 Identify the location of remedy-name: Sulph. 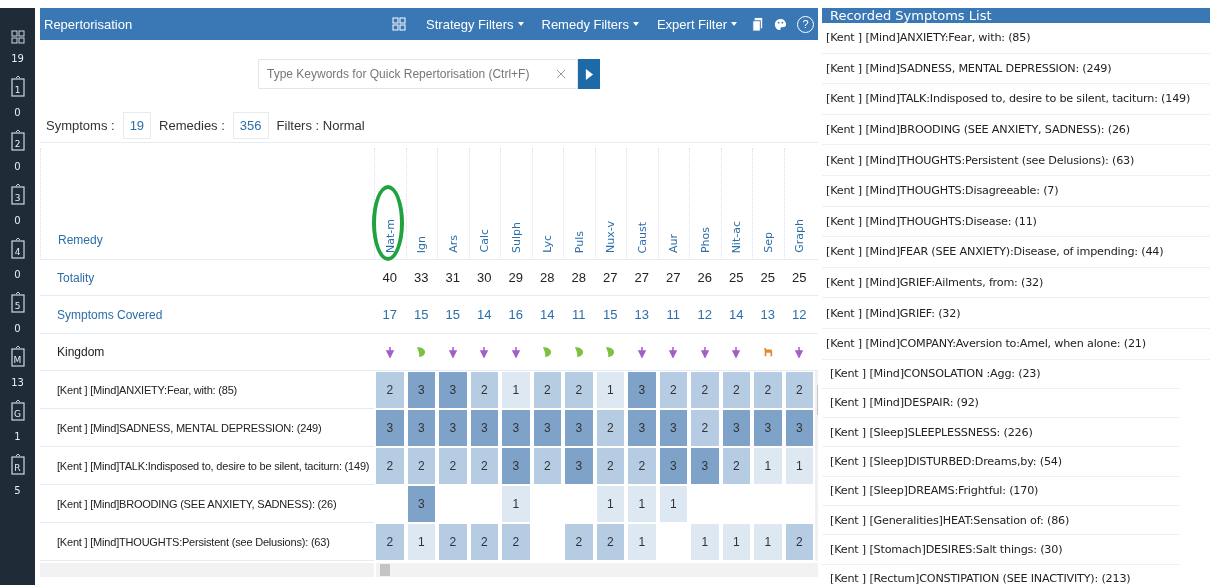
(516, 237).